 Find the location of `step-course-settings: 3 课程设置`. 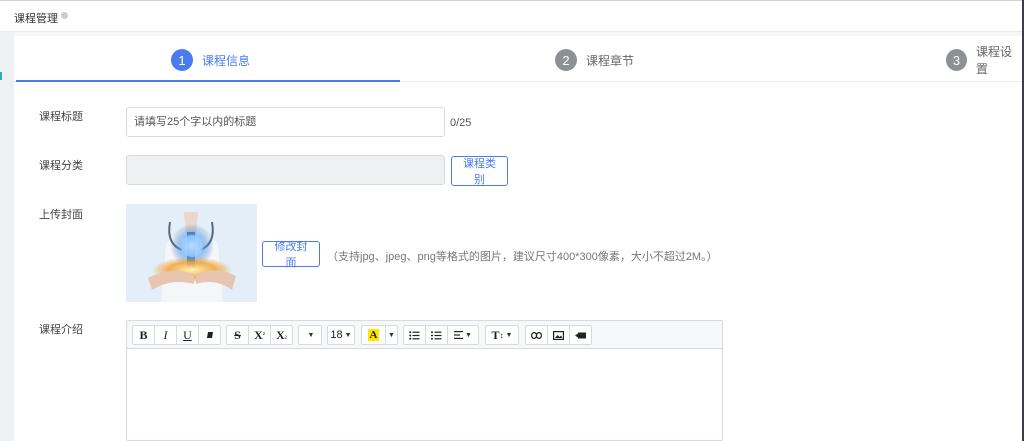

step-course-settings: 3 课程设置 is located at coordinates (984, 60).